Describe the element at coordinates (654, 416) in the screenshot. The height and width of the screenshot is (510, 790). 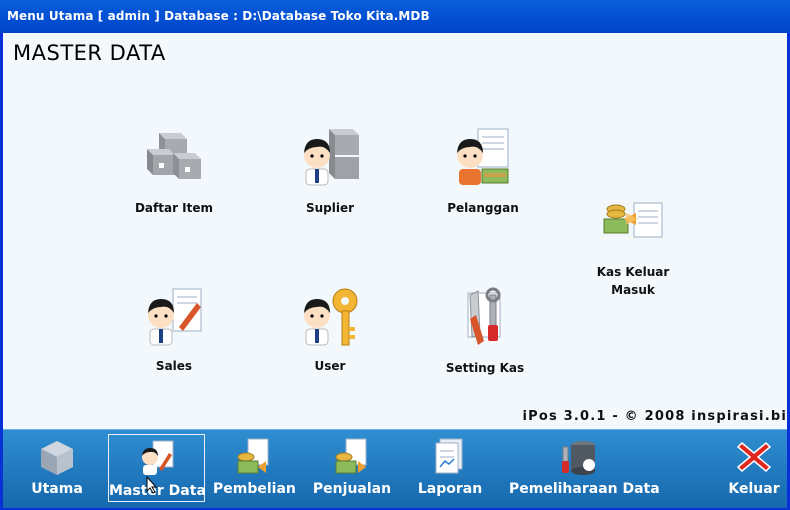
I see `version-text: iPos 3.0.1 - © 2008 inspirasi.bi` at that location.